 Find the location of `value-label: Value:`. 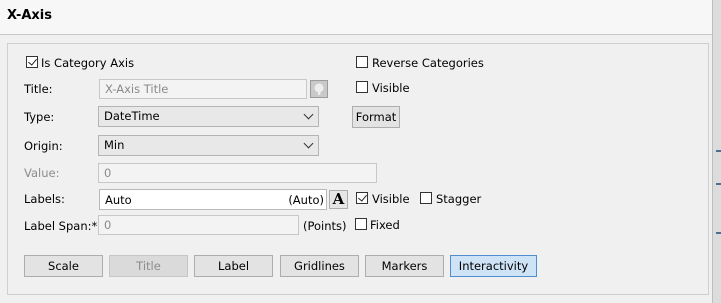

value-label: Value: is located at coordinates (42, 173).